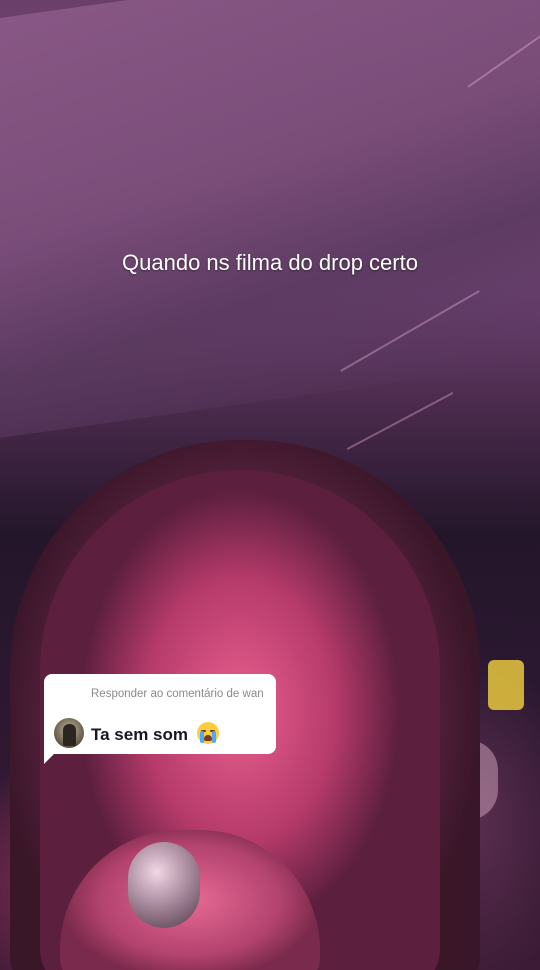  What do you see at coordinates (140, 734) in the screenshot?
I see `reply-comment-text: Ta sem som` at bounding box center [140, 734].